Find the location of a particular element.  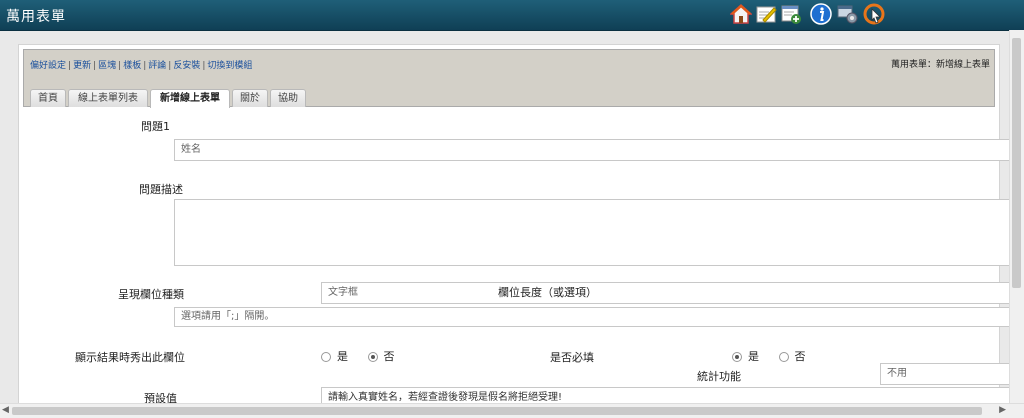

description-label: 問題描述 is located at coordinates (161, 189).